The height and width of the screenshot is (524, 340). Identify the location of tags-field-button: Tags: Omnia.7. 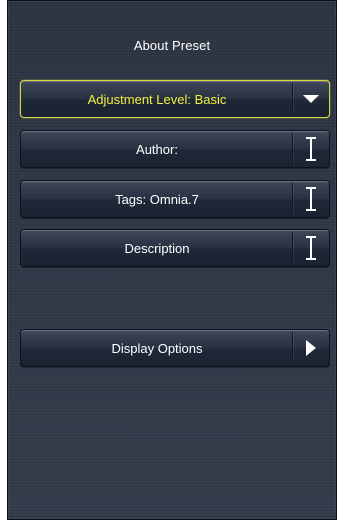
(175, 199).